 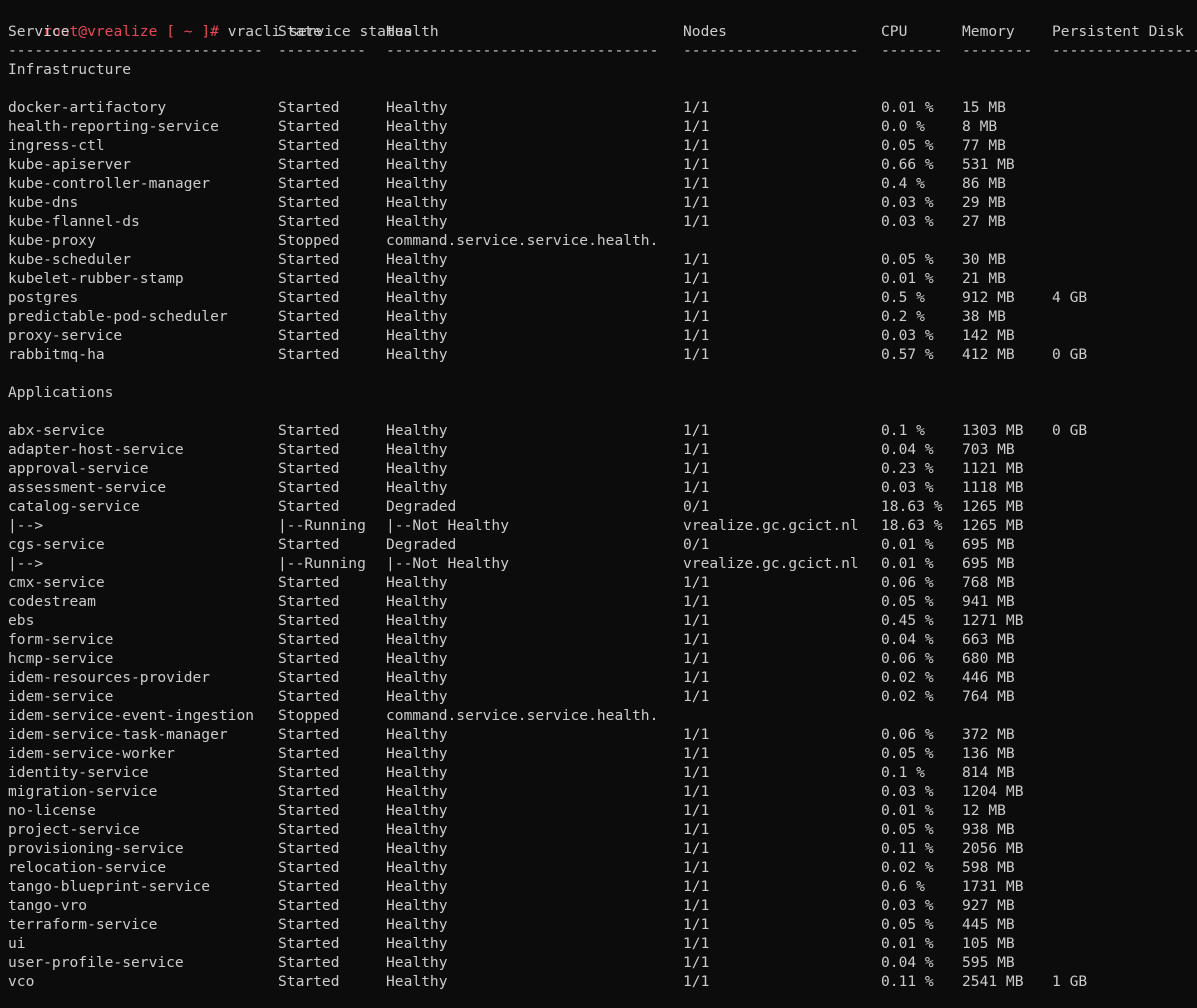 I want to click on cell-memory: 8 MB, so click(x=980, y=126).